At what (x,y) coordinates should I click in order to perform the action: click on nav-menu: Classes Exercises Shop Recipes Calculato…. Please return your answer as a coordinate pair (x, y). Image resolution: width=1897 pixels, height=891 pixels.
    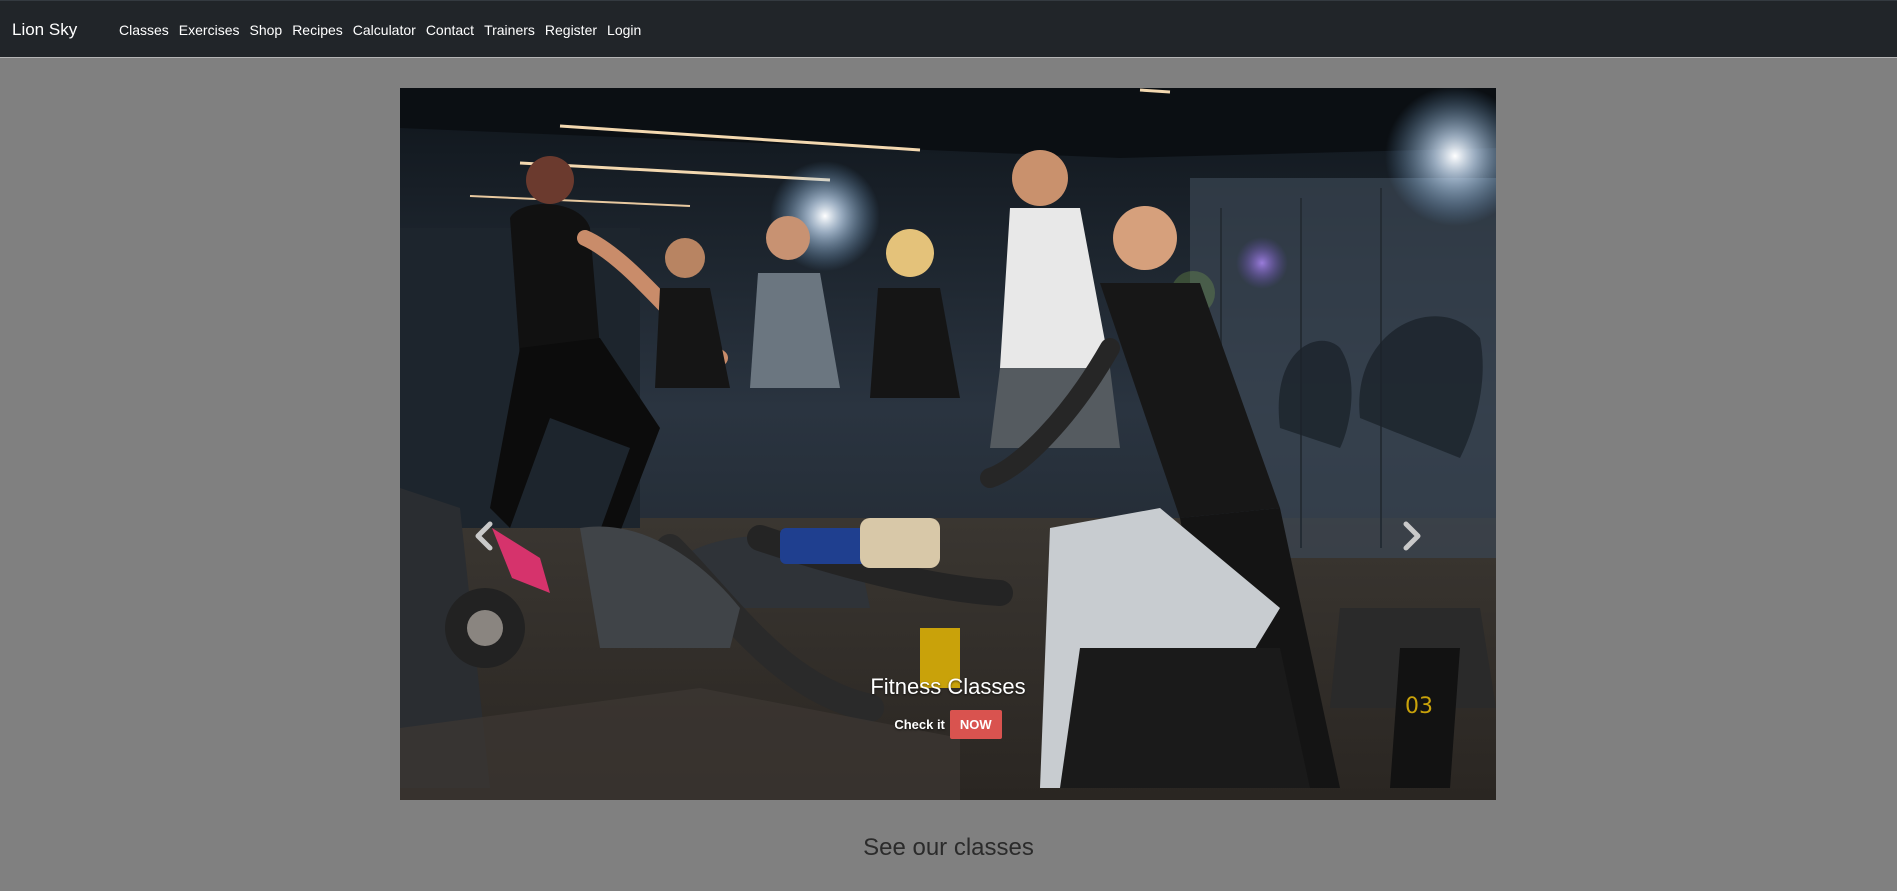
    Looking at the image, I should click on (380, 30).